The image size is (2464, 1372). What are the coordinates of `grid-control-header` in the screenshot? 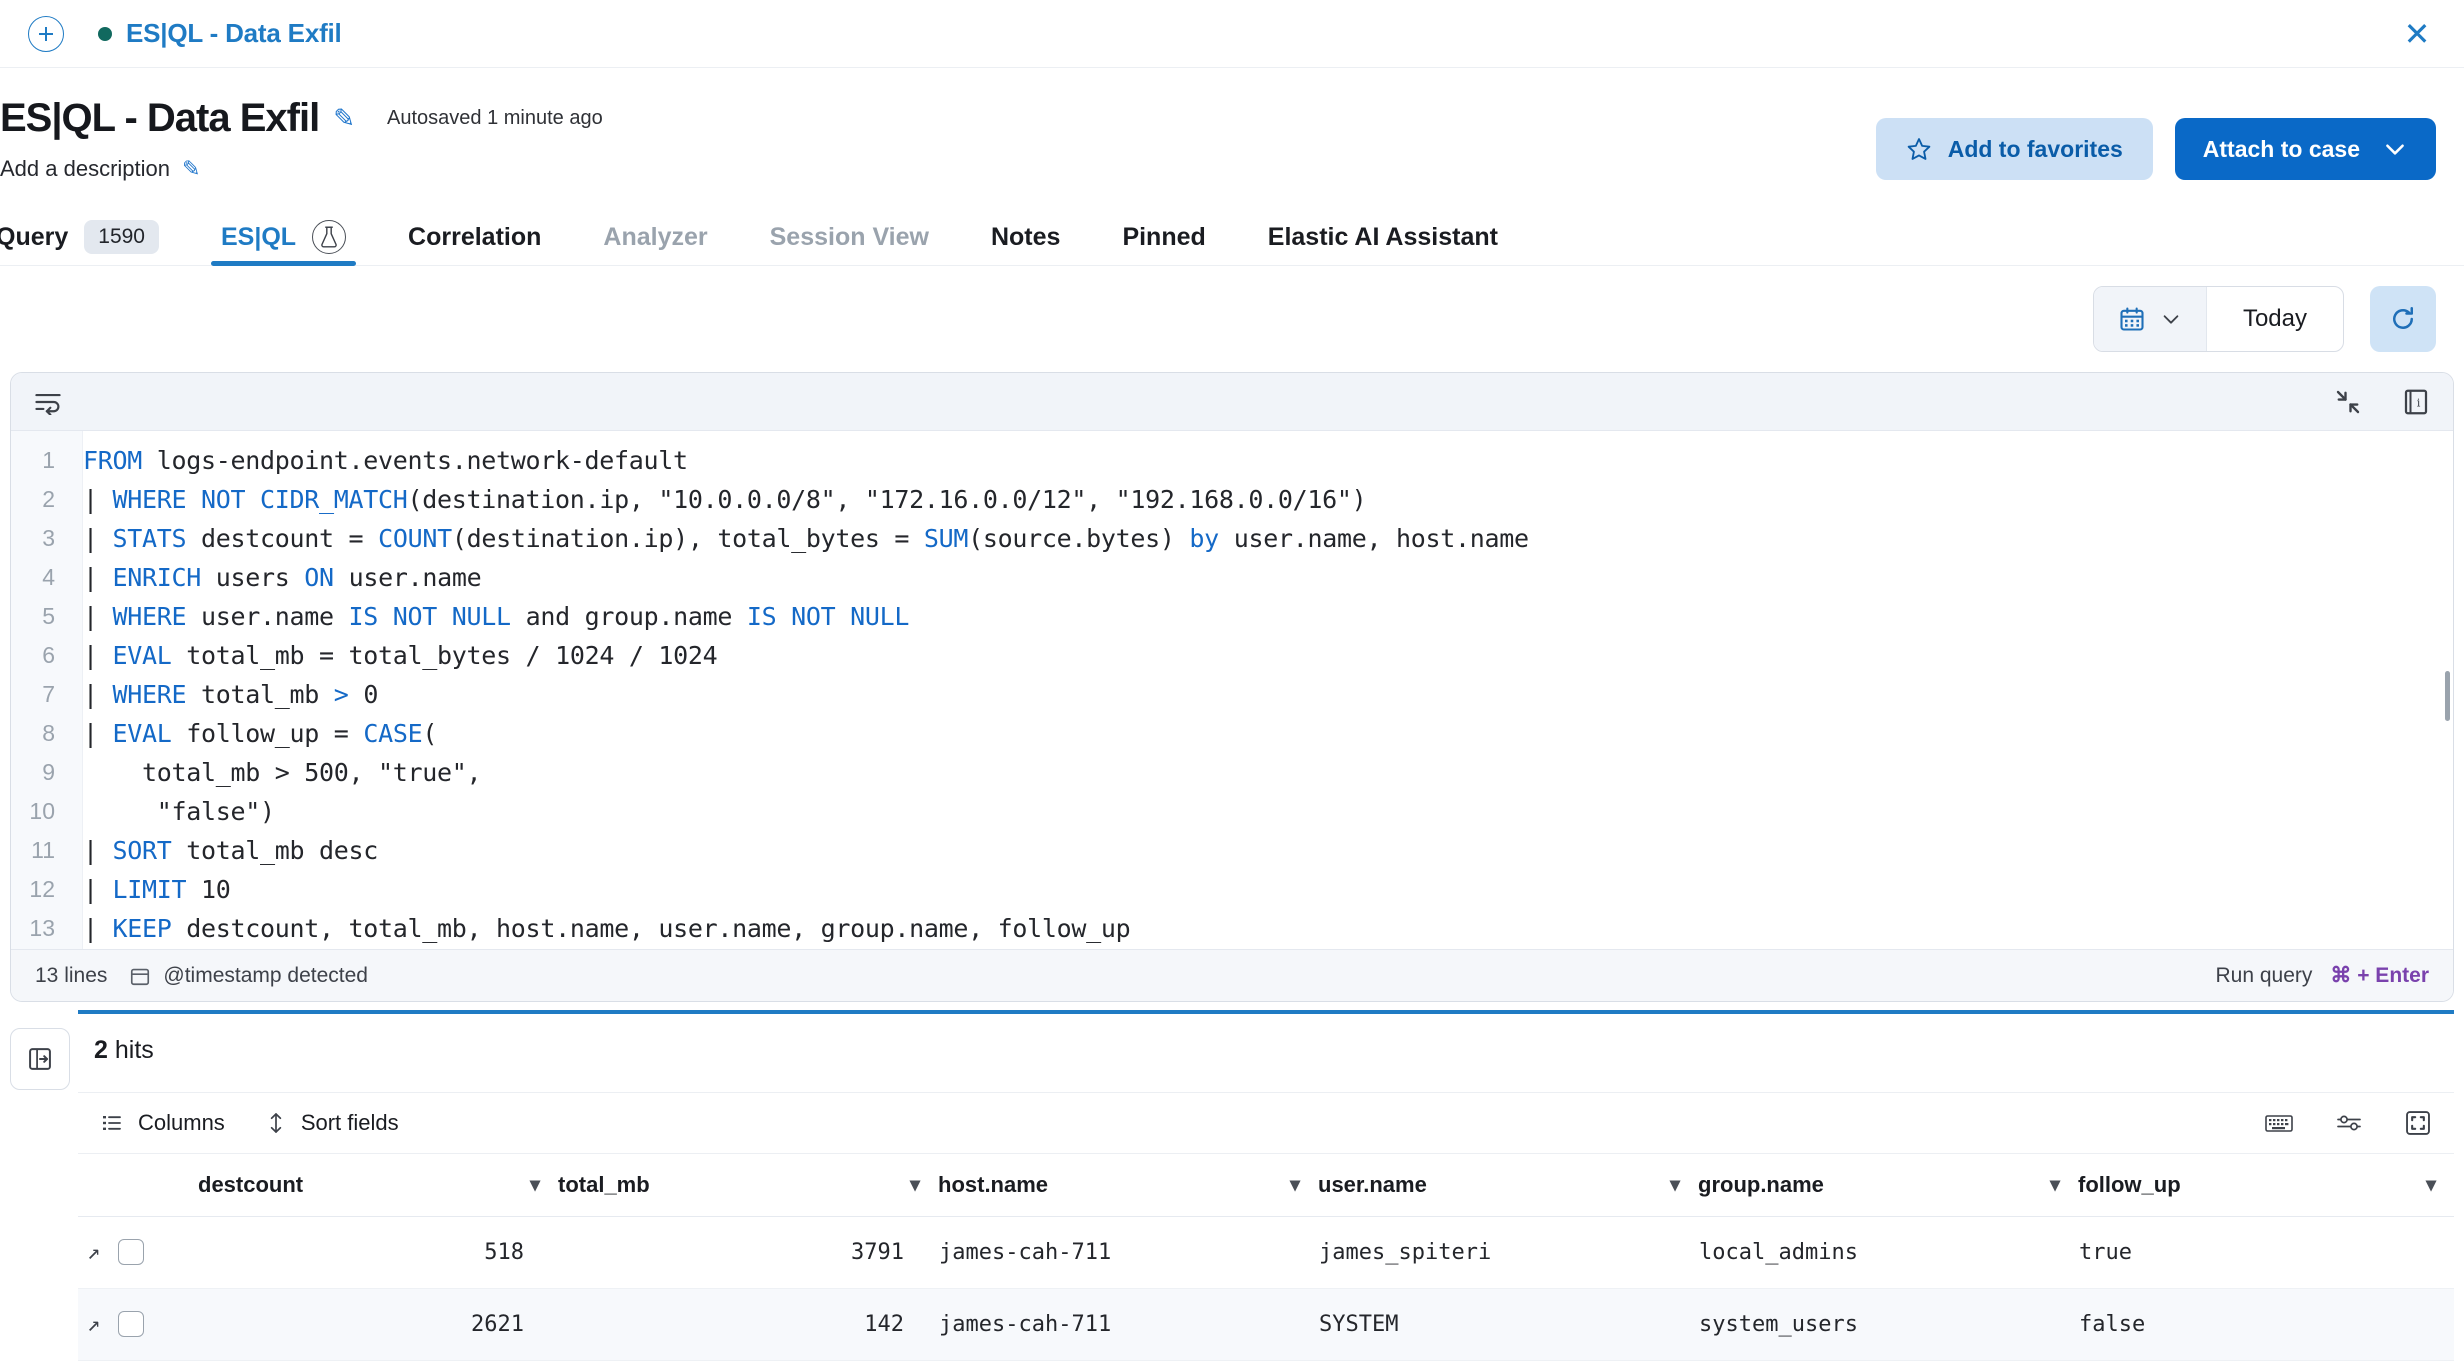 It's located at (138, 1185).